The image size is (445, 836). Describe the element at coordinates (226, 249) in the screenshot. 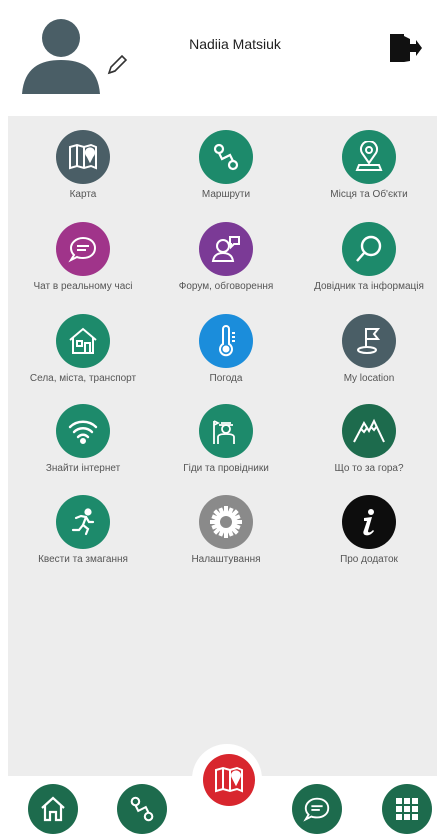

I see `forum-user-icon` at that location.